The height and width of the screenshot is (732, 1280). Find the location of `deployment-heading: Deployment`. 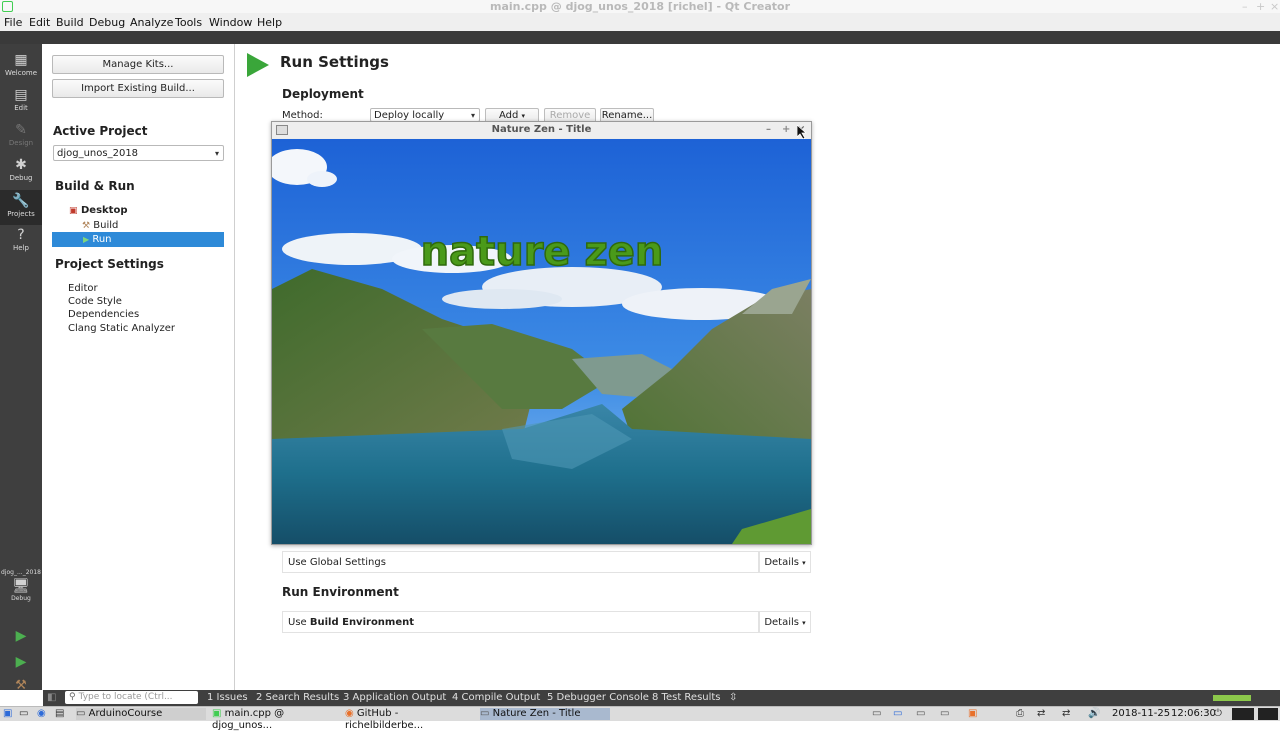

deployment-heading: Deployment is located at coordinates (323, 94).